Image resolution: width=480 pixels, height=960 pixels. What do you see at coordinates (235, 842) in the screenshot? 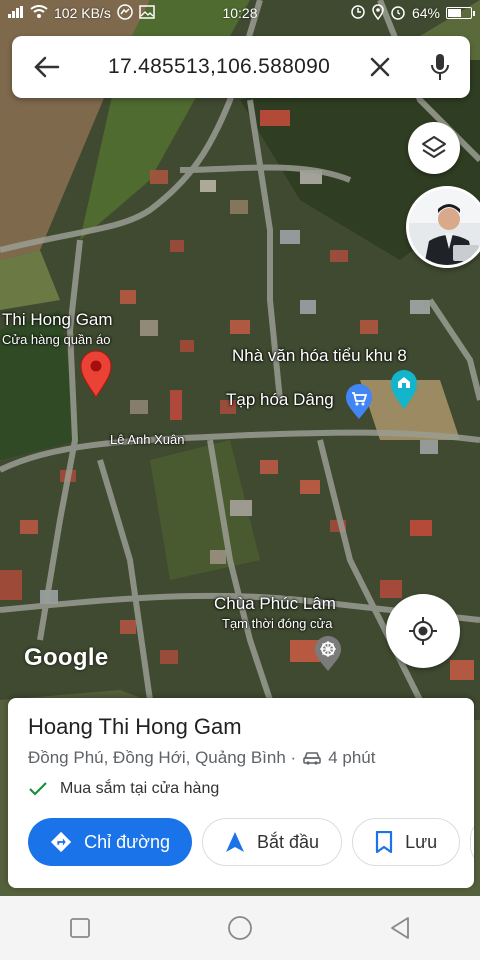
I see `navigation-arrow-icon` at bounding box center [235, 842].